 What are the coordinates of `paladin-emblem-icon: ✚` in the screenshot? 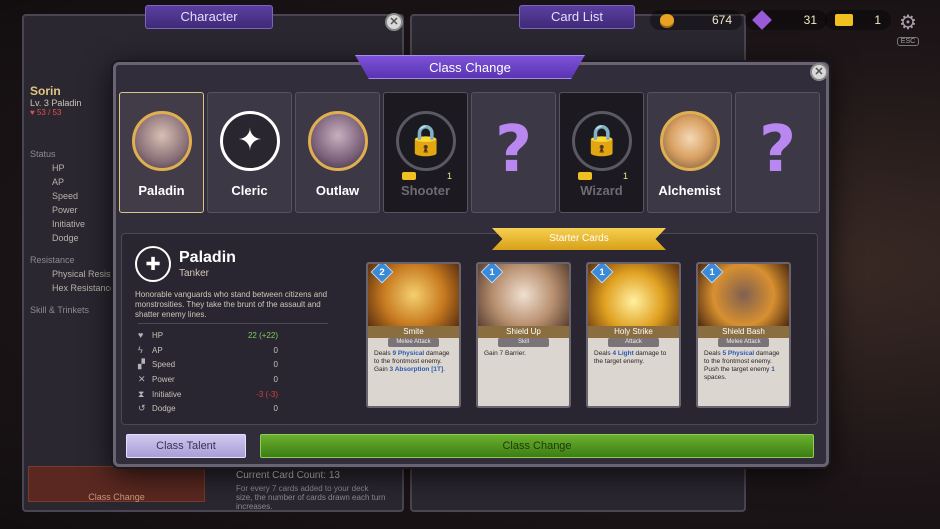 It's located at (153, 264).